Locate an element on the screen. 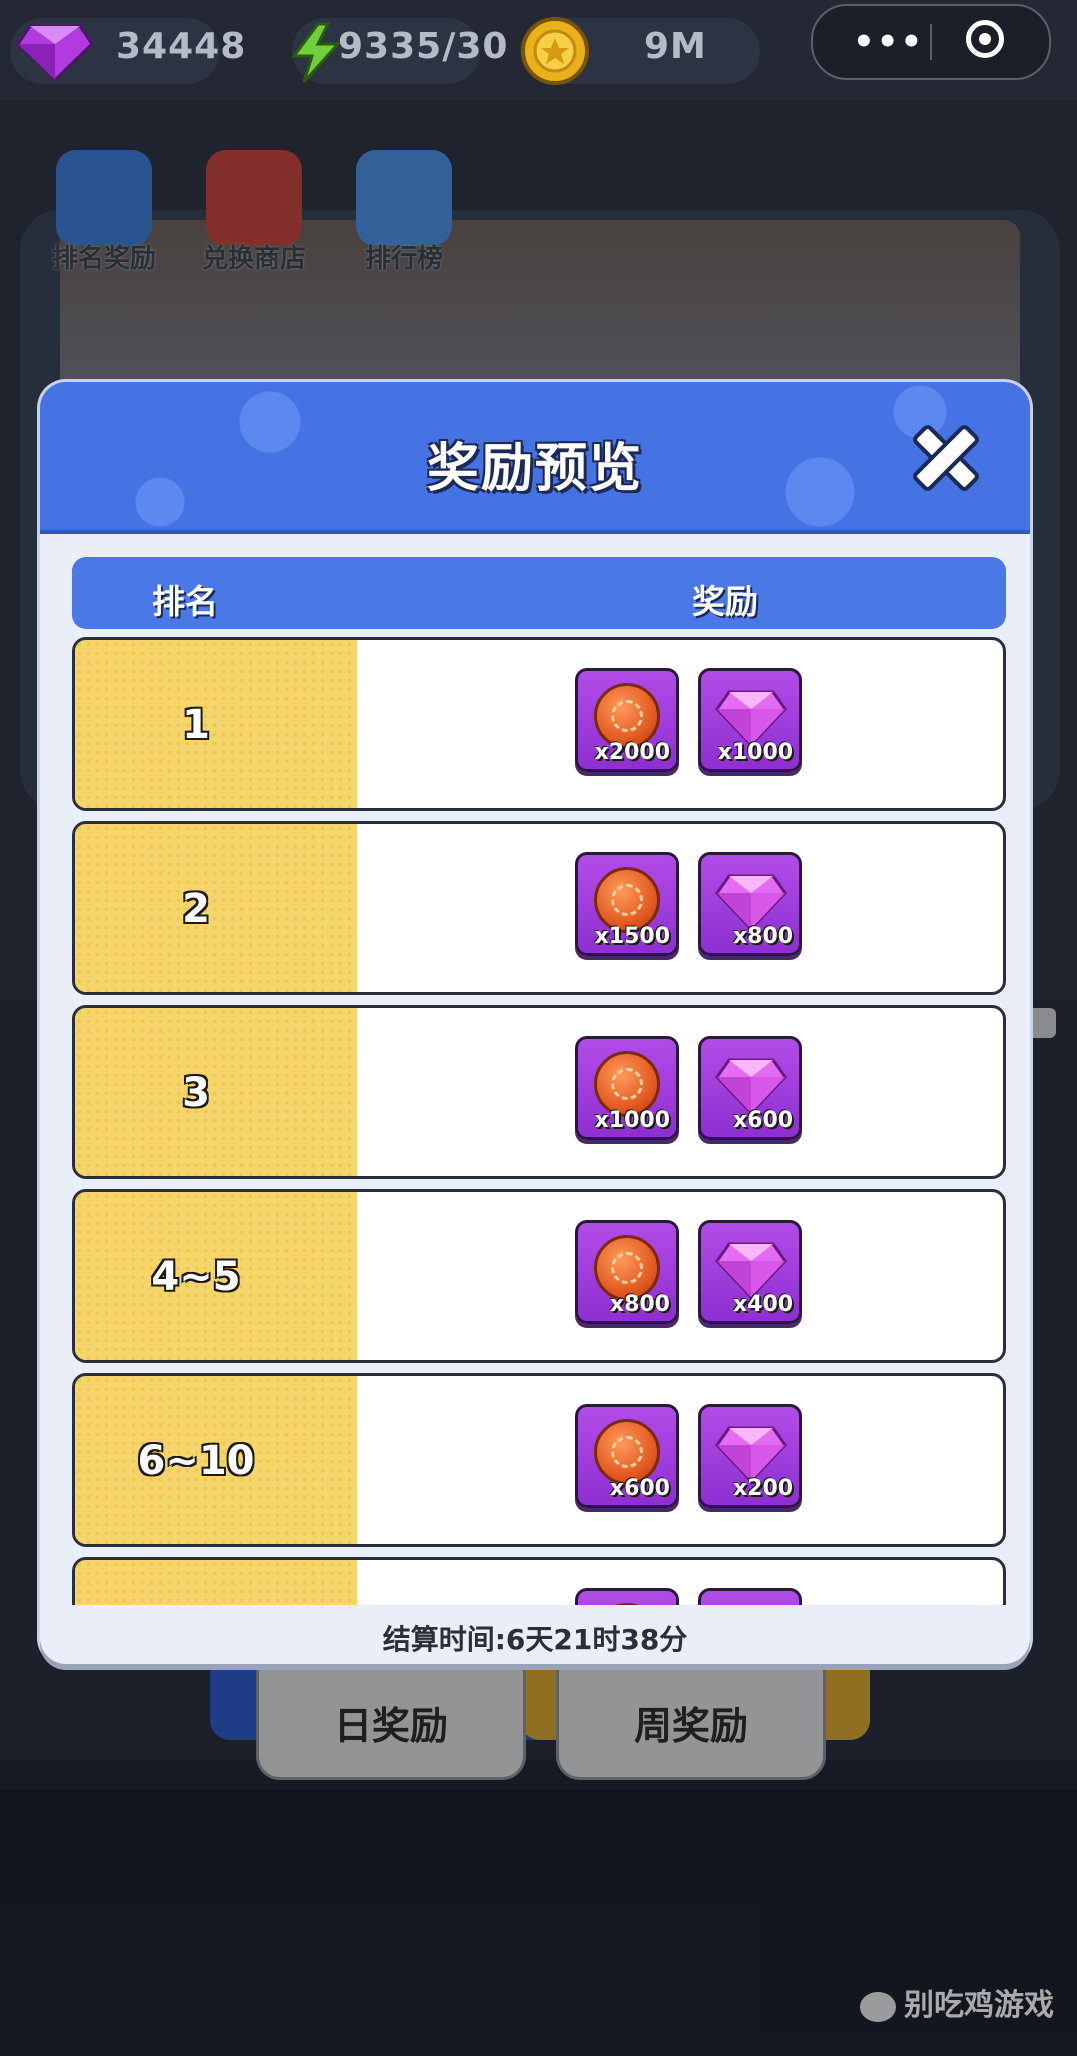  gem-reward-item: x800 is located at coordinates (750, 904).